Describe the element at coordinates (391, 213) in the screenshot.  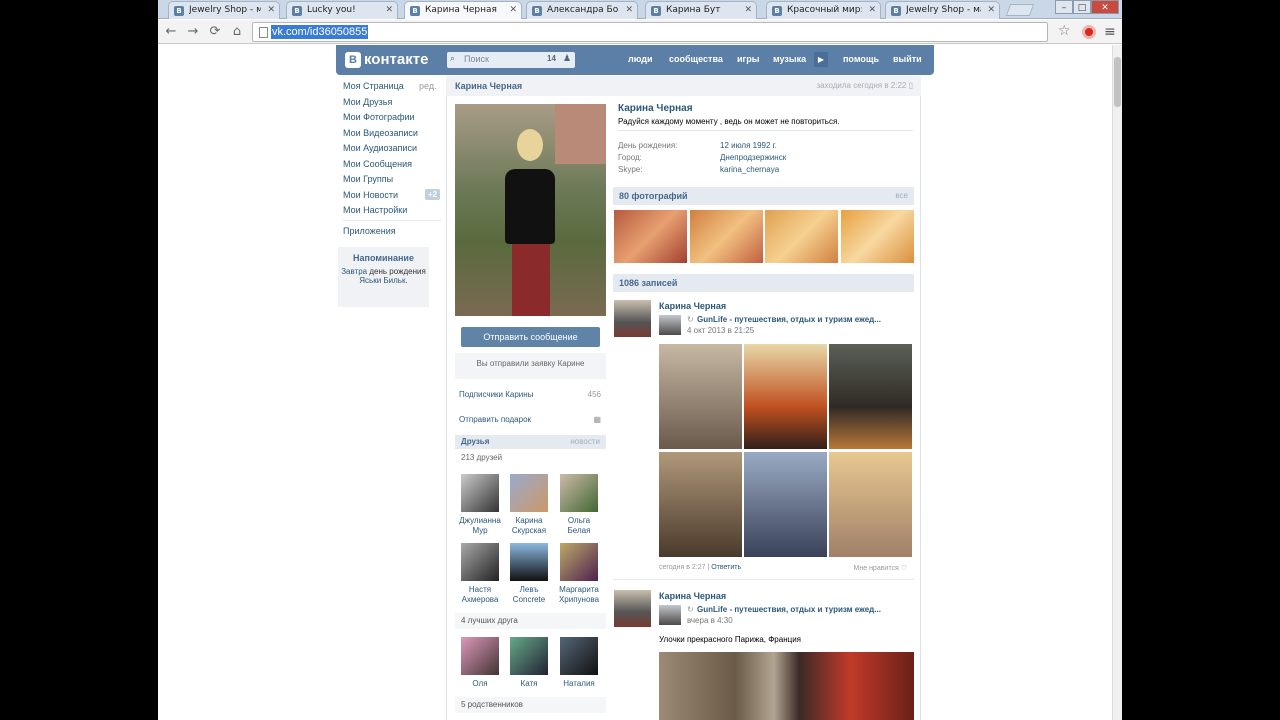
I see `nav-my-settings: Мои Настройки` at that location.